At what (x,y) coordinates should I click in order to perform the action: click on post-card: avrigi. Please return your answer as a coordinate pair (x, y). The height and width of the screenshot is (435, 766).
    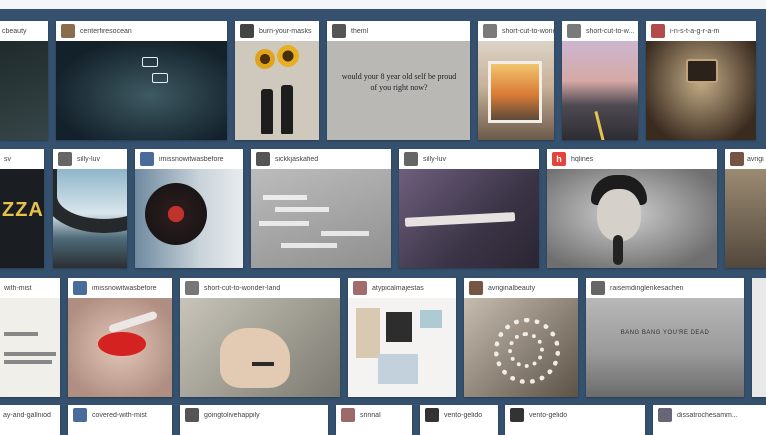
    Looking at the image, I should click on (745, 208).